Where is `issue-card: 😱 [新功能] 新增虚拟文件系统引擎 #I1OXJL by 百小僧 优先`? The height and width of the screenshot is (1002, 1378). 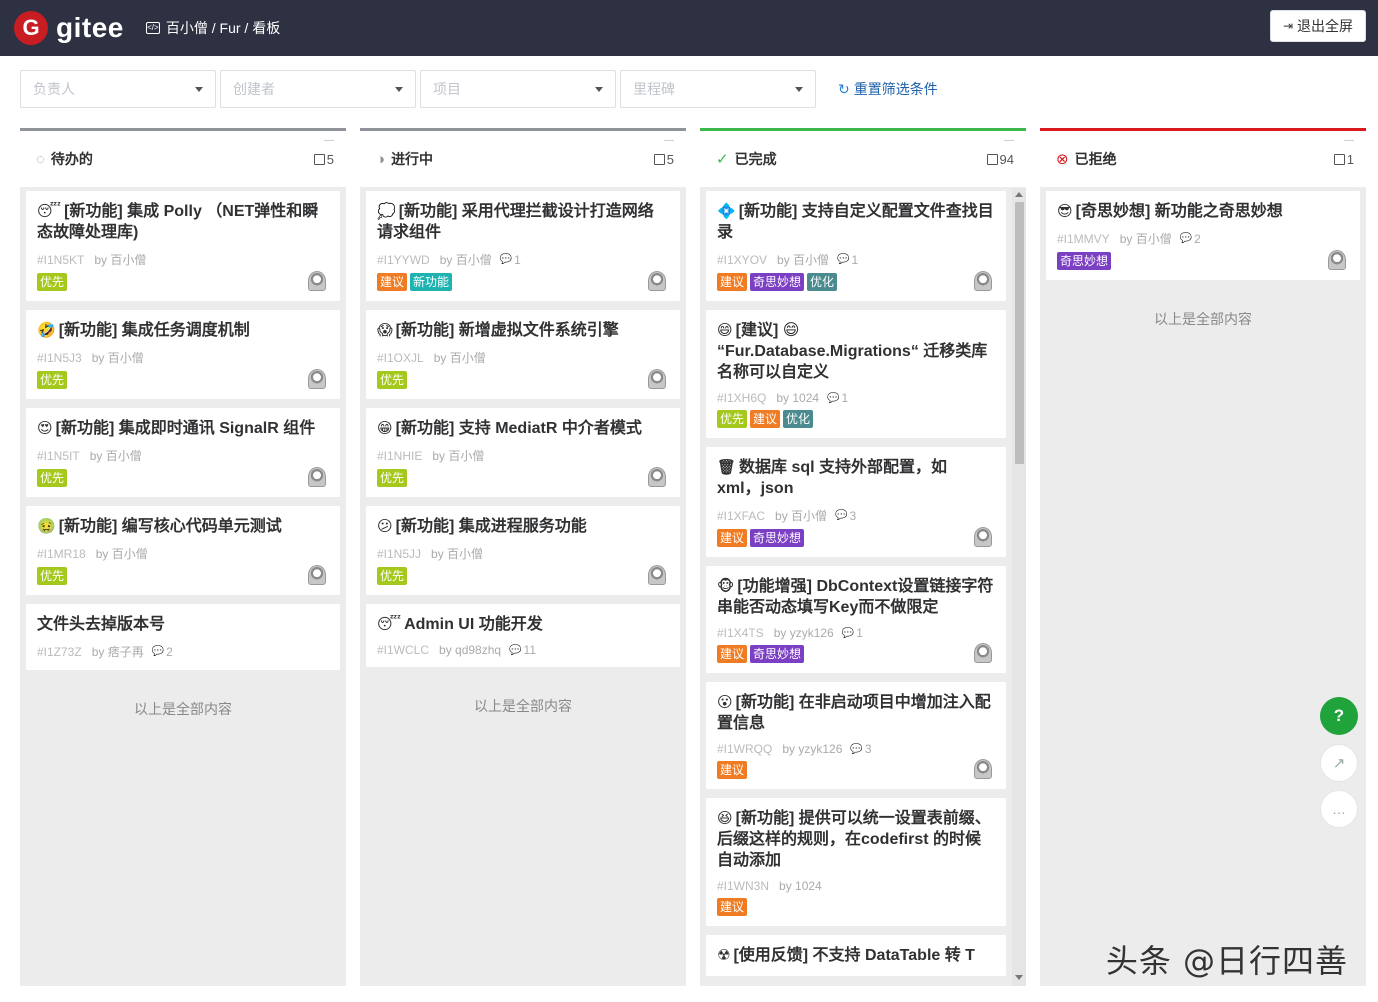 issue-card: 😱 [新功能] 新增虚拟文件系统引擎 #I1OXJL by 百小僧 优先 is located at coordinates (523, 354).